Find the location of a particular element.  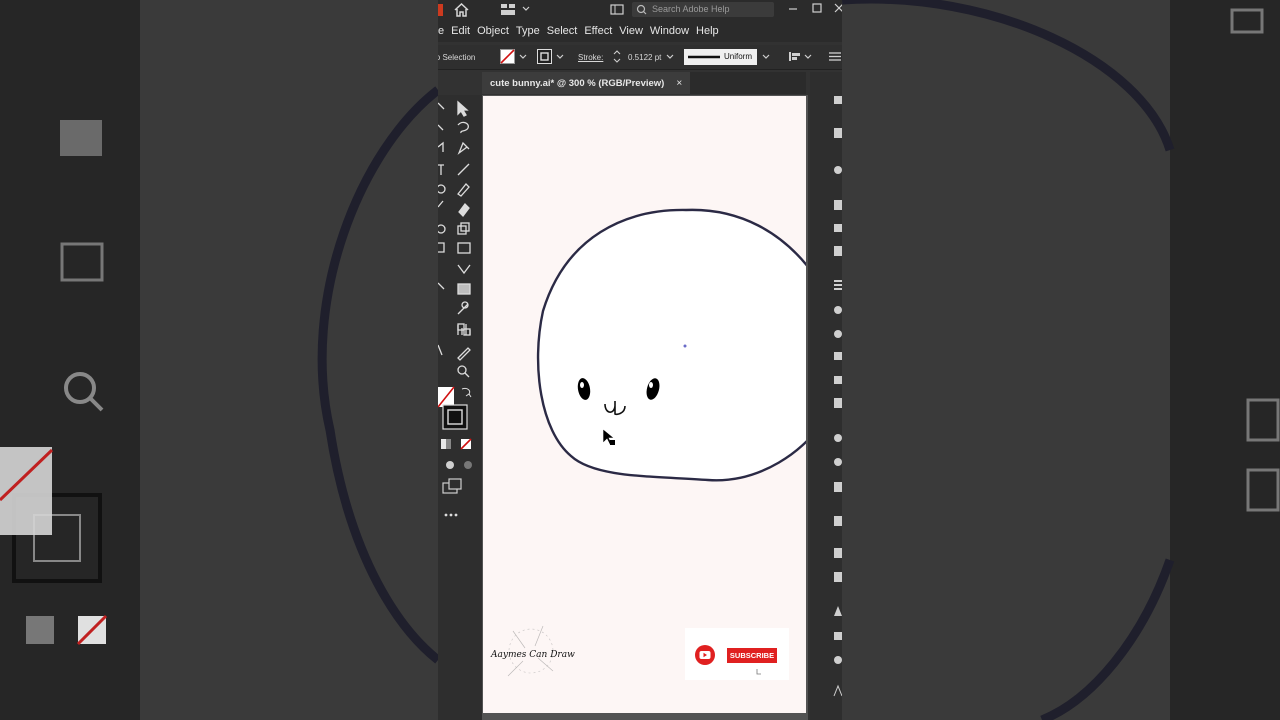

arrange-documents-icon is located at coordinates (617, 9).